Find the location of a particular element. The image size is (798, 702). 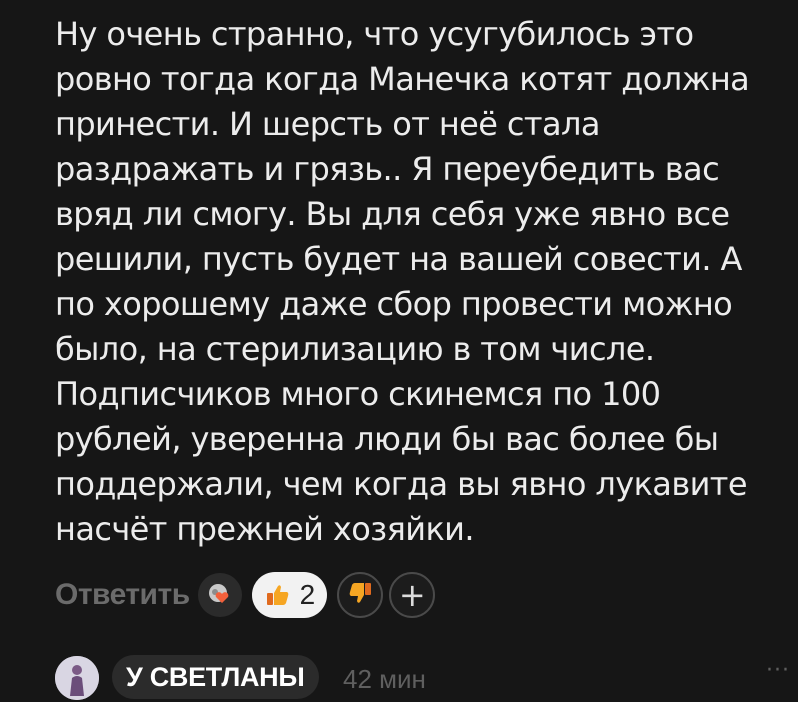

thumbs-up-icon is located at coordinates (278, 595).